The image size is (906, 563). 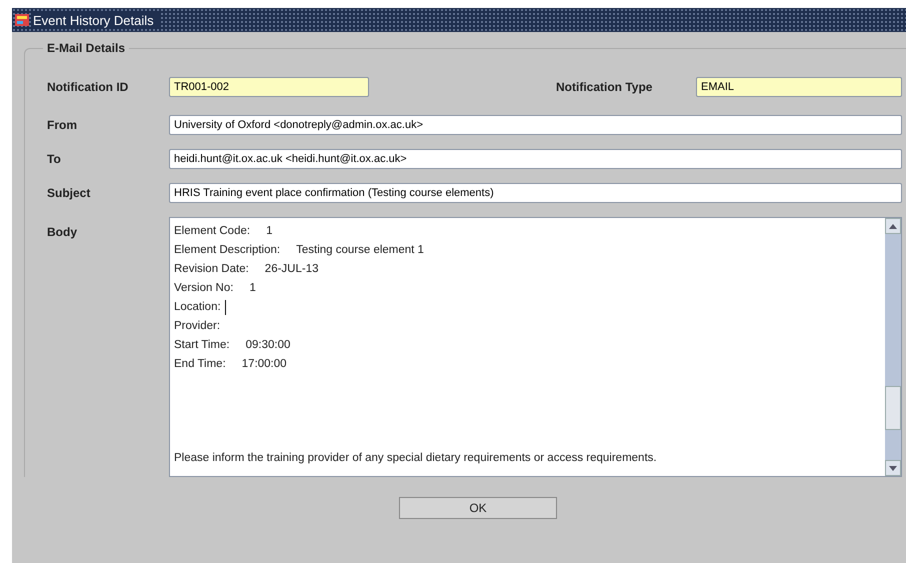 What do you see at coordinates (212, 231) in the screenshot?
I see `body-line-label: Element Code:` at bounding box center [212, 231].